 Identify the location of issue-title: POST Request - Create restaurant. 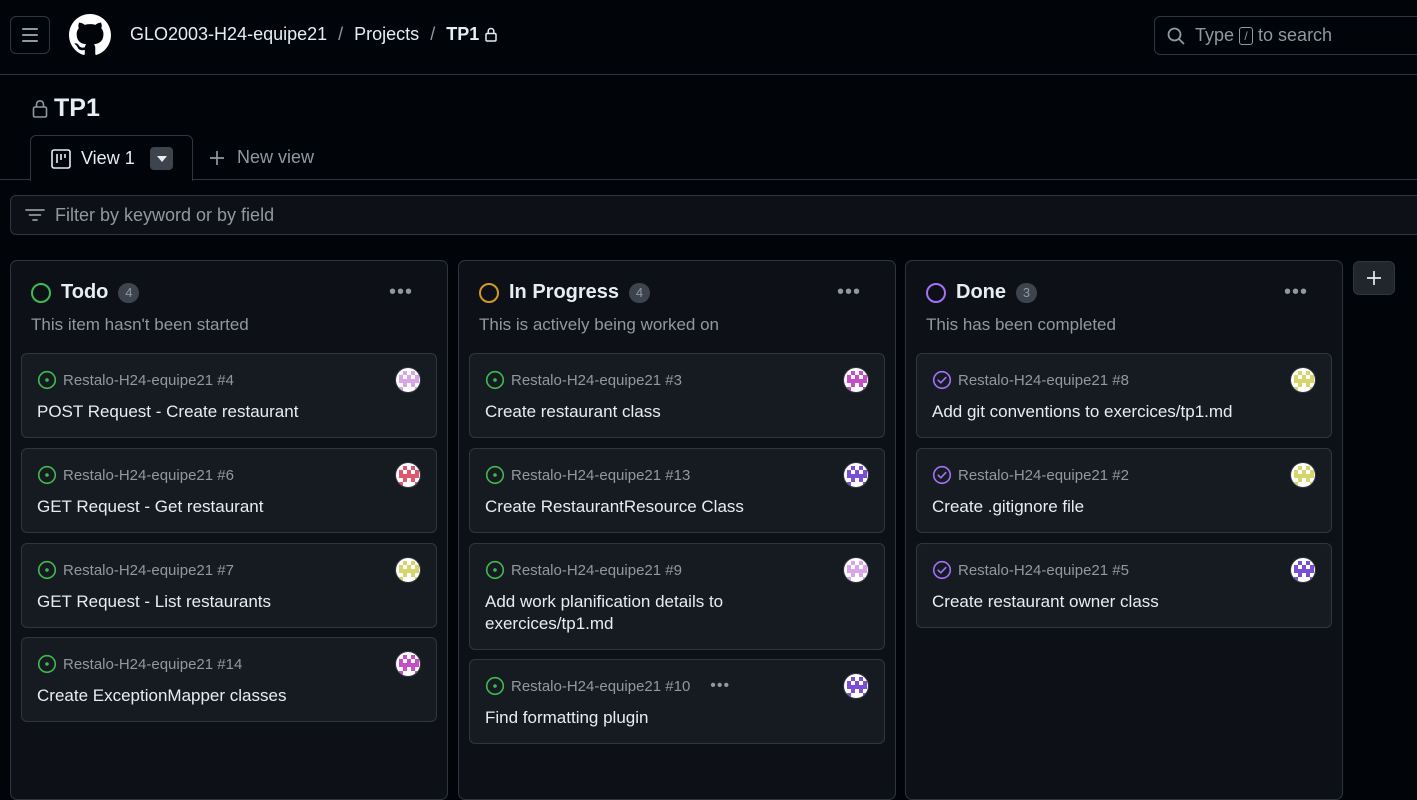
(216, 412).